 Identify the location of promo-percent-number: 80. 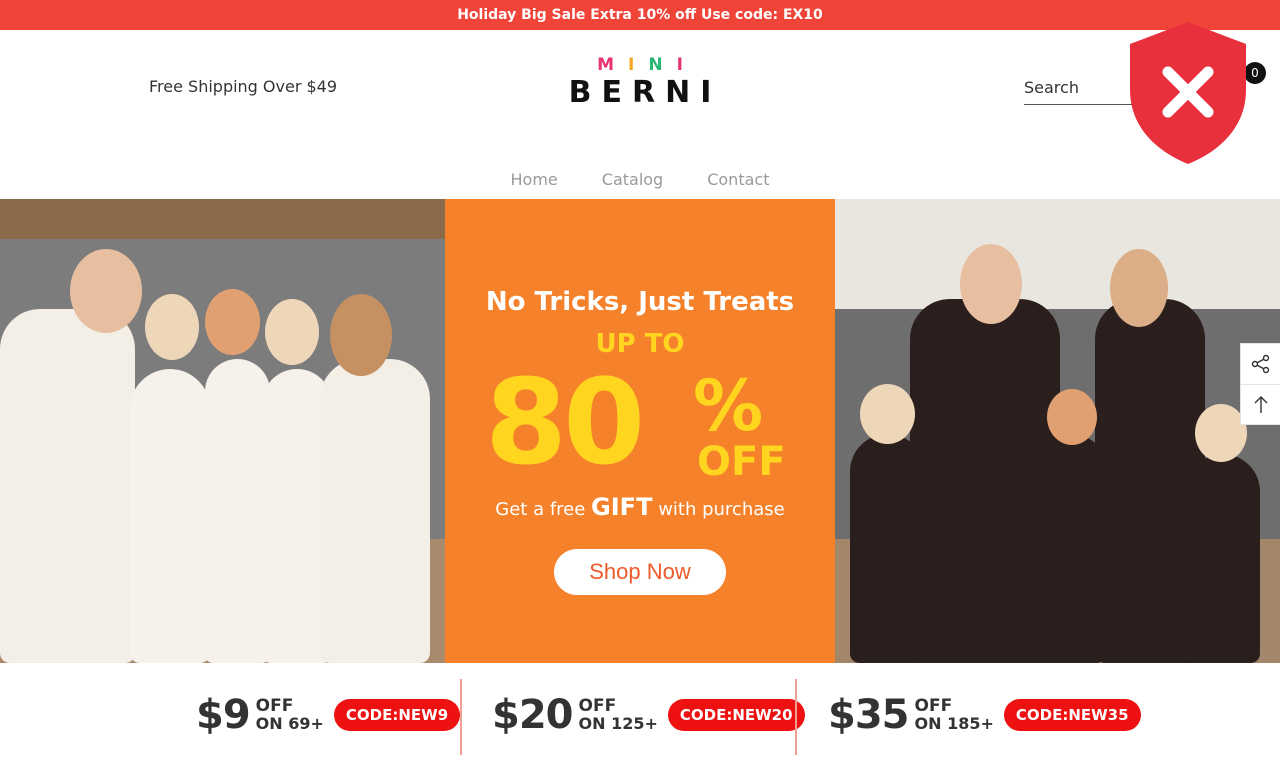
(565, 422).